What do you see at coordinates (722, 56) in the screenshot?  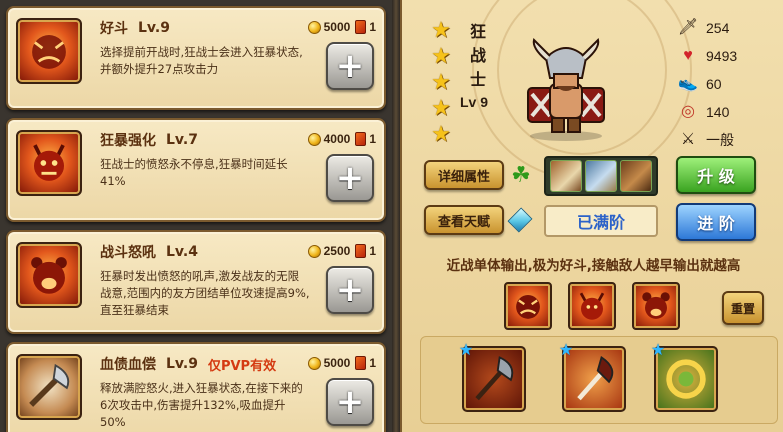 I see `stat-hp-value: 9493` at bounding box center [722, 56].